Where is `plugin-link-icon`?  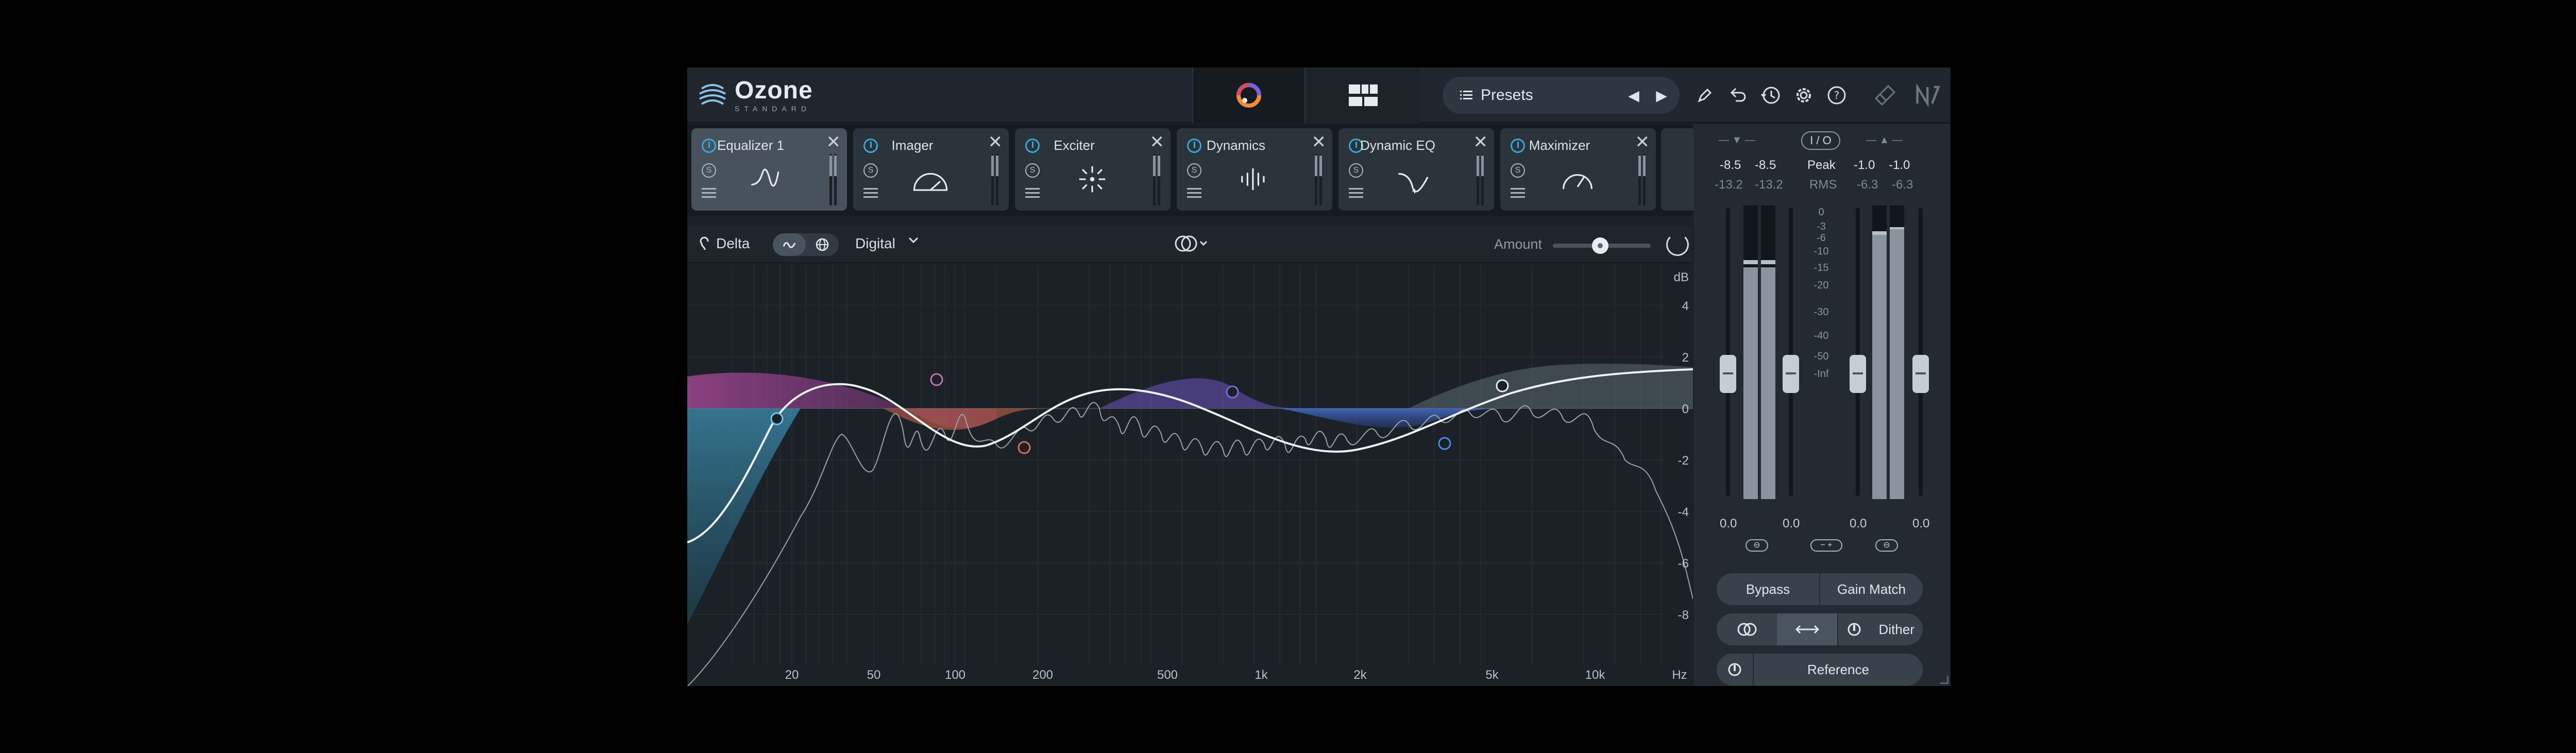 plugin-link-icon is located at coordinates (1885, 95).